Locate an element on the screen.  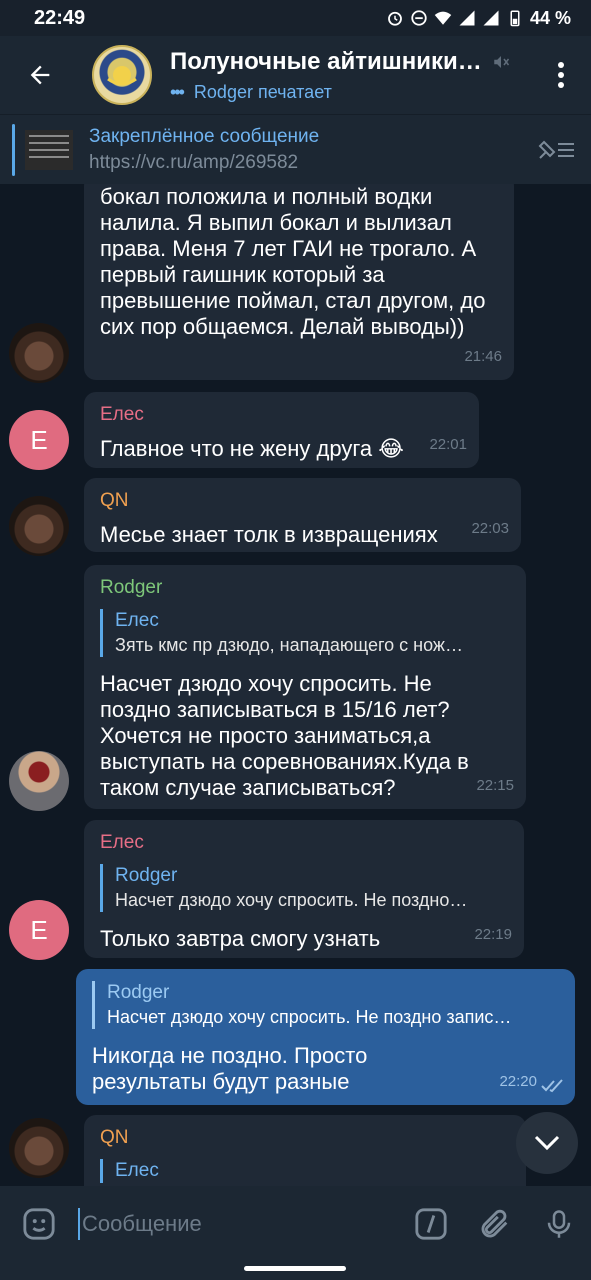
avatar-rodger is located at coordinates (39, 781).